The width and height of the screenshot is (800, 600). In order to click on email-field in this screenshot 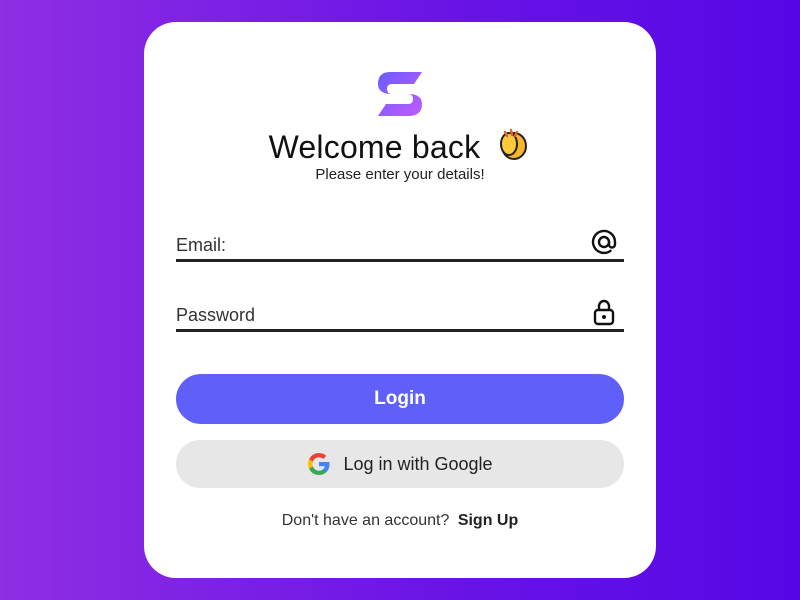, I will do `click(400, 245)`.